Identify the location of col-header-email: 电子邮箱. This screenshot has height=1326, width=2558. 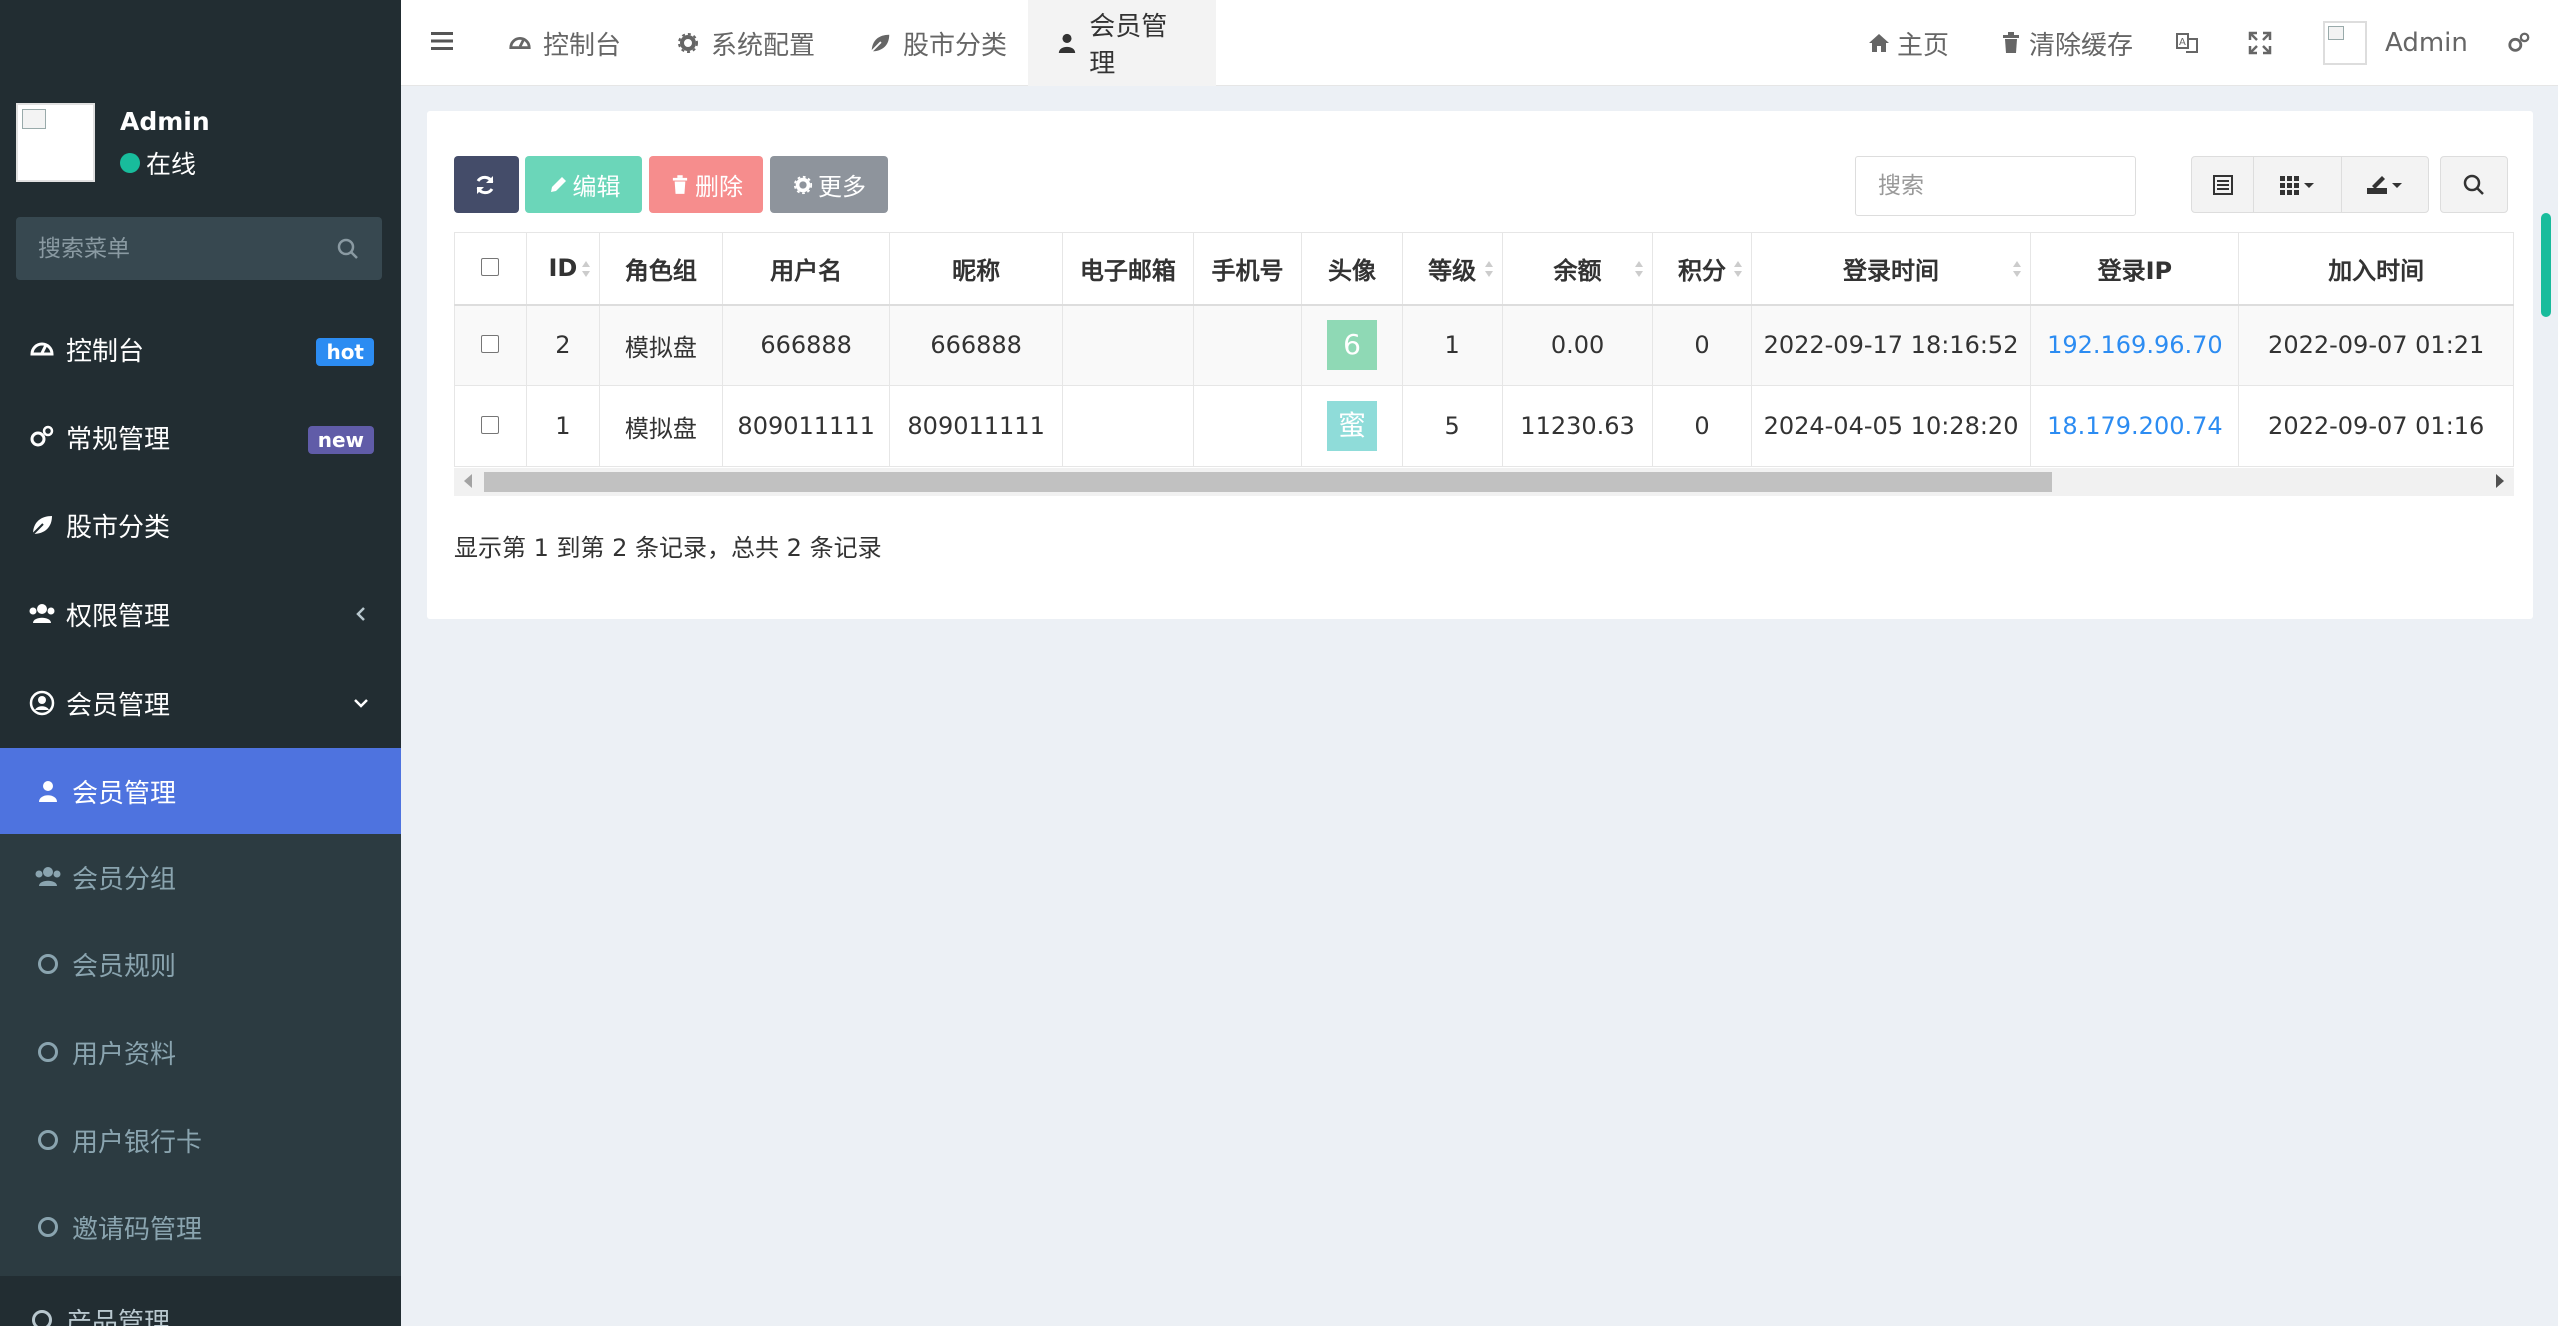
(1128, 269).